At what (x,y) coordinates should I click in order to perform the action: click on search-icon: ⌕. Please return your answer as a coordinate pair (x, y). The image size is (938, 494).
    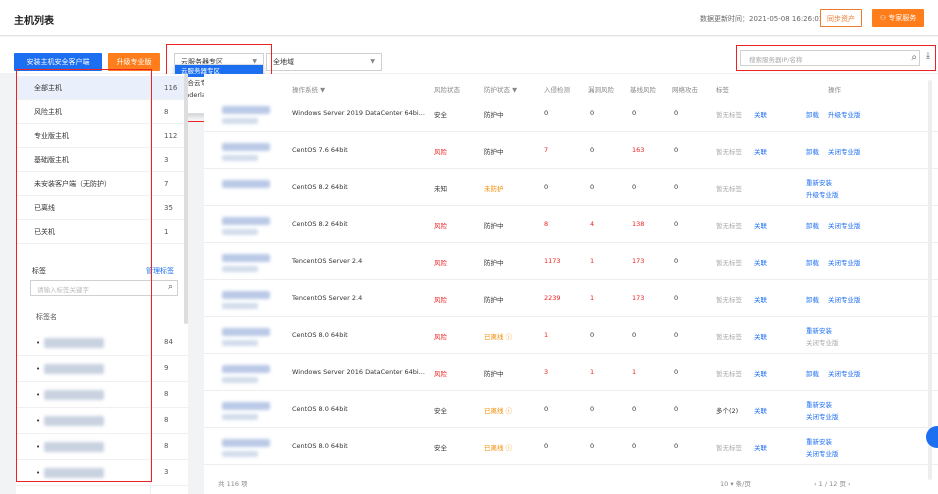
    Looking at the image, I should click on (170, 287).